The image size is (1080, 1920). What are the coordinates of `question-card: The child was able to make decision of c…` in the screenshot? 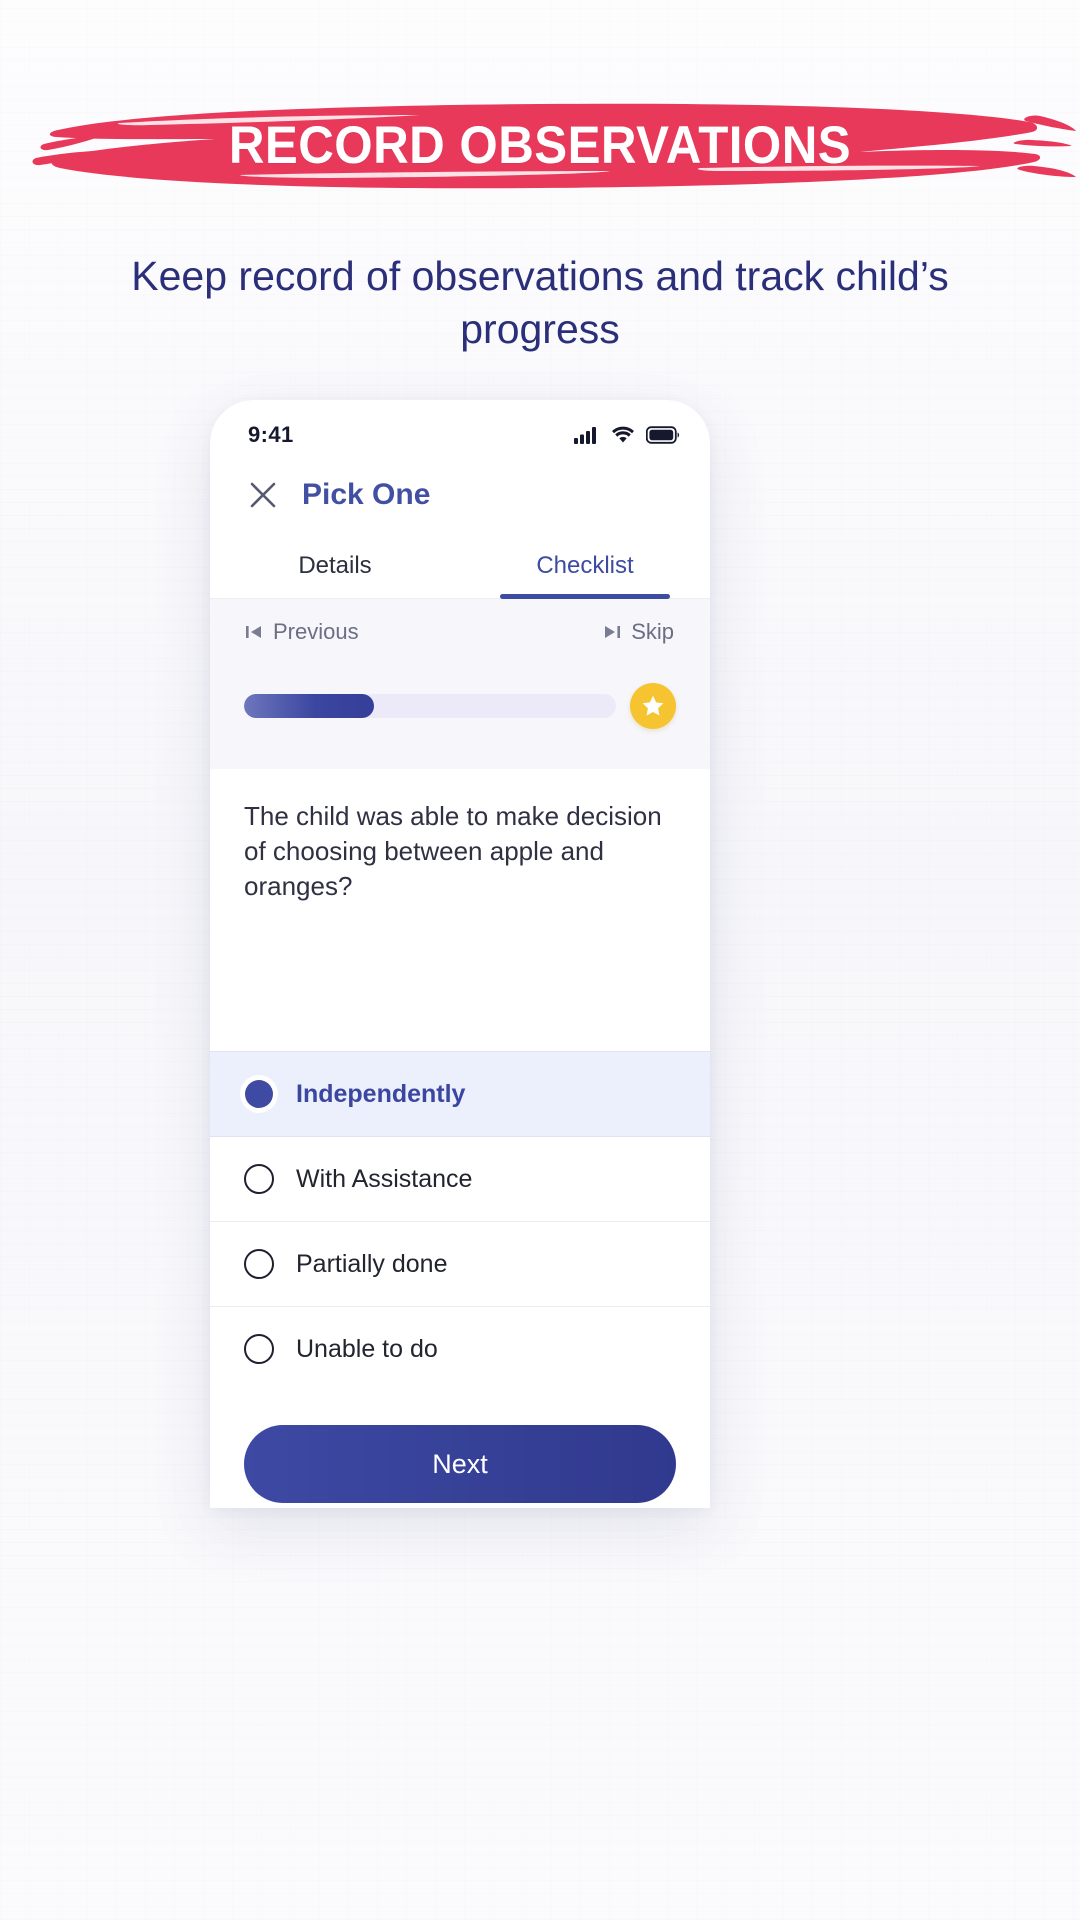 It's located at (460, 910).